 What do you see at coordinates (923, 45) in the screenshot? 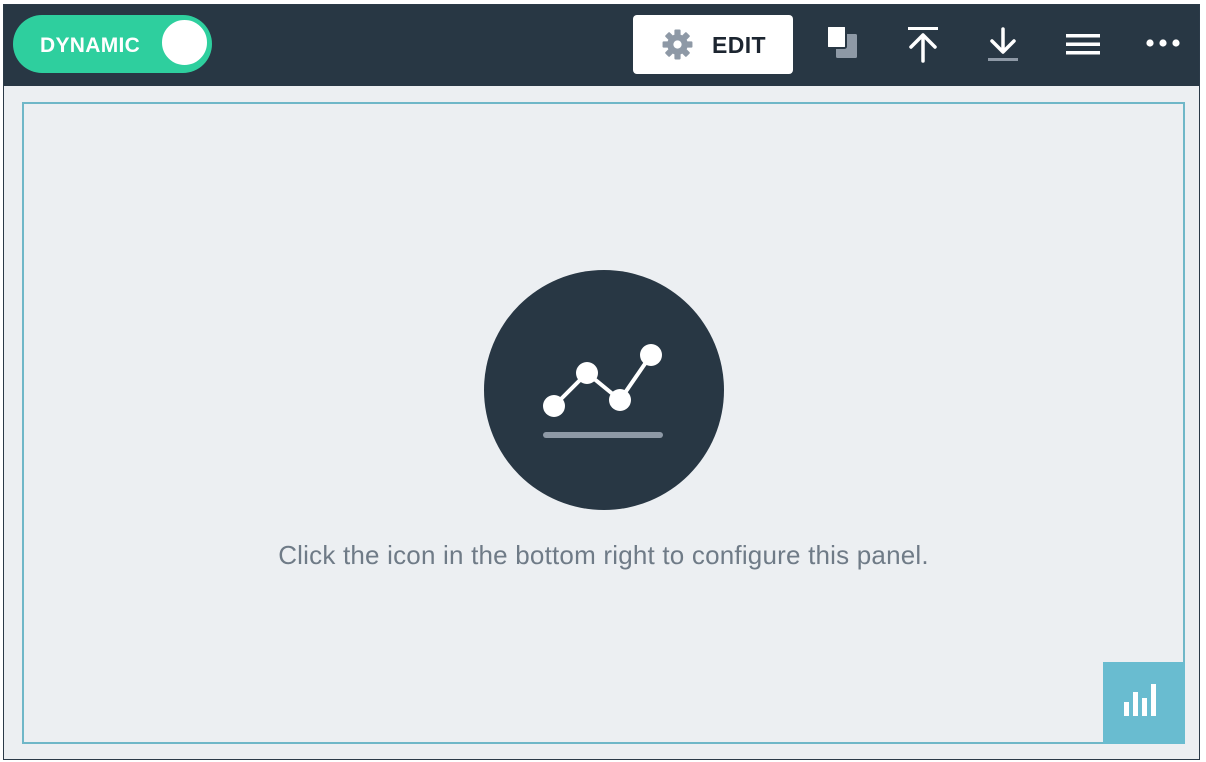
I see `upload-icon` at bounding box center [923, 45].